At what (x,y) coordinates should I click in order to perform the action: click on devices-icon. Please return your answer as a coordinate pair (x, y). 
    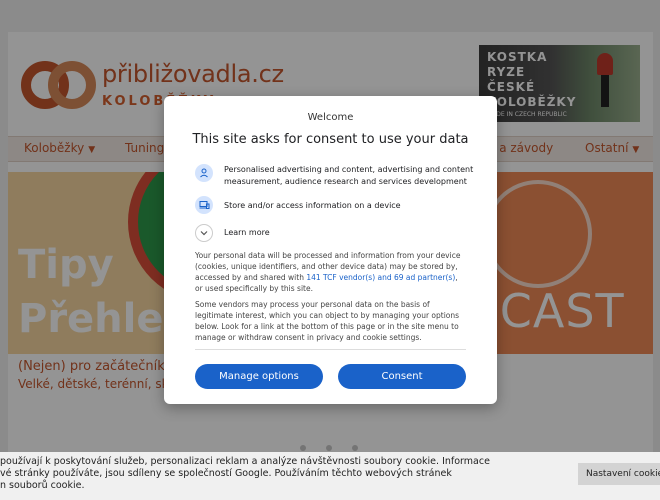
    Looking at the image, I should click on (204, 205).